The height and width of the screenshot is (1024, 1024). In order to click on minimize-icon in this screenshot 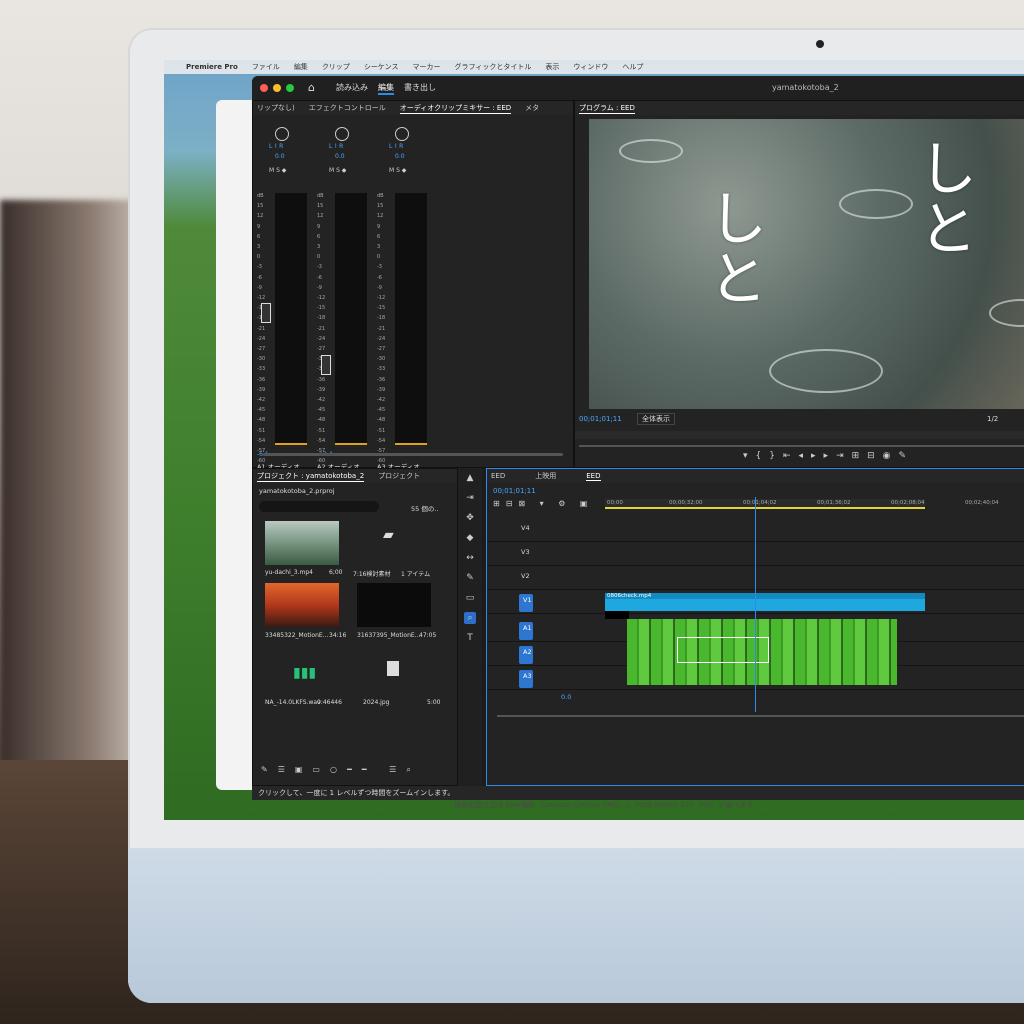, I will do `click(277, 88)`.